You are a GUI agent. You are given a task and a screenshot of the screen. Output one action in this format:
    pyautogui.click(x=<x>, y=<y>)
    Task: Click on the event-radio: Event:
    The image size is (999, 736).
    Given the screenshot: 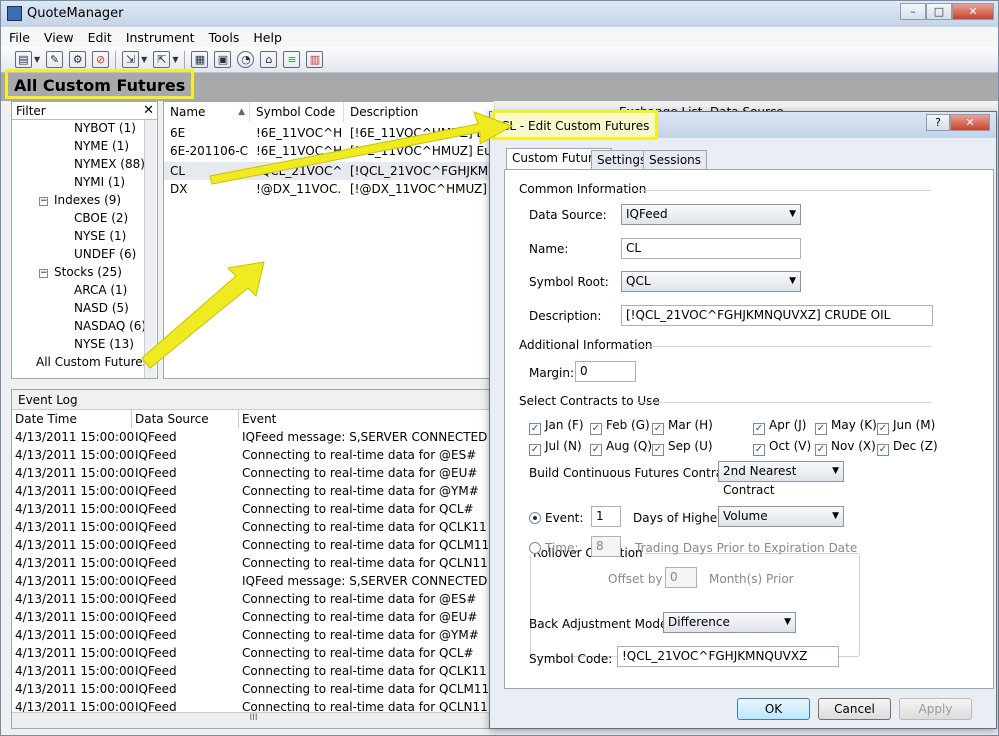 What is the action you would take?
    pyautogui.click(x=556, y=518)
    